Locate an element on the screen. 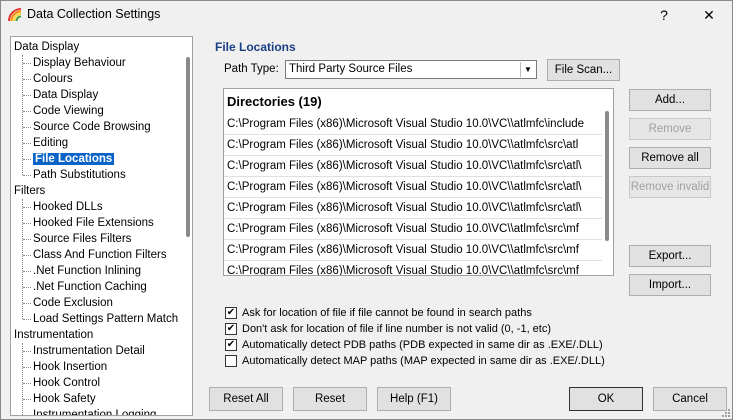  tree-item-label: Code Exclusion is located at coordinates (73, 303).